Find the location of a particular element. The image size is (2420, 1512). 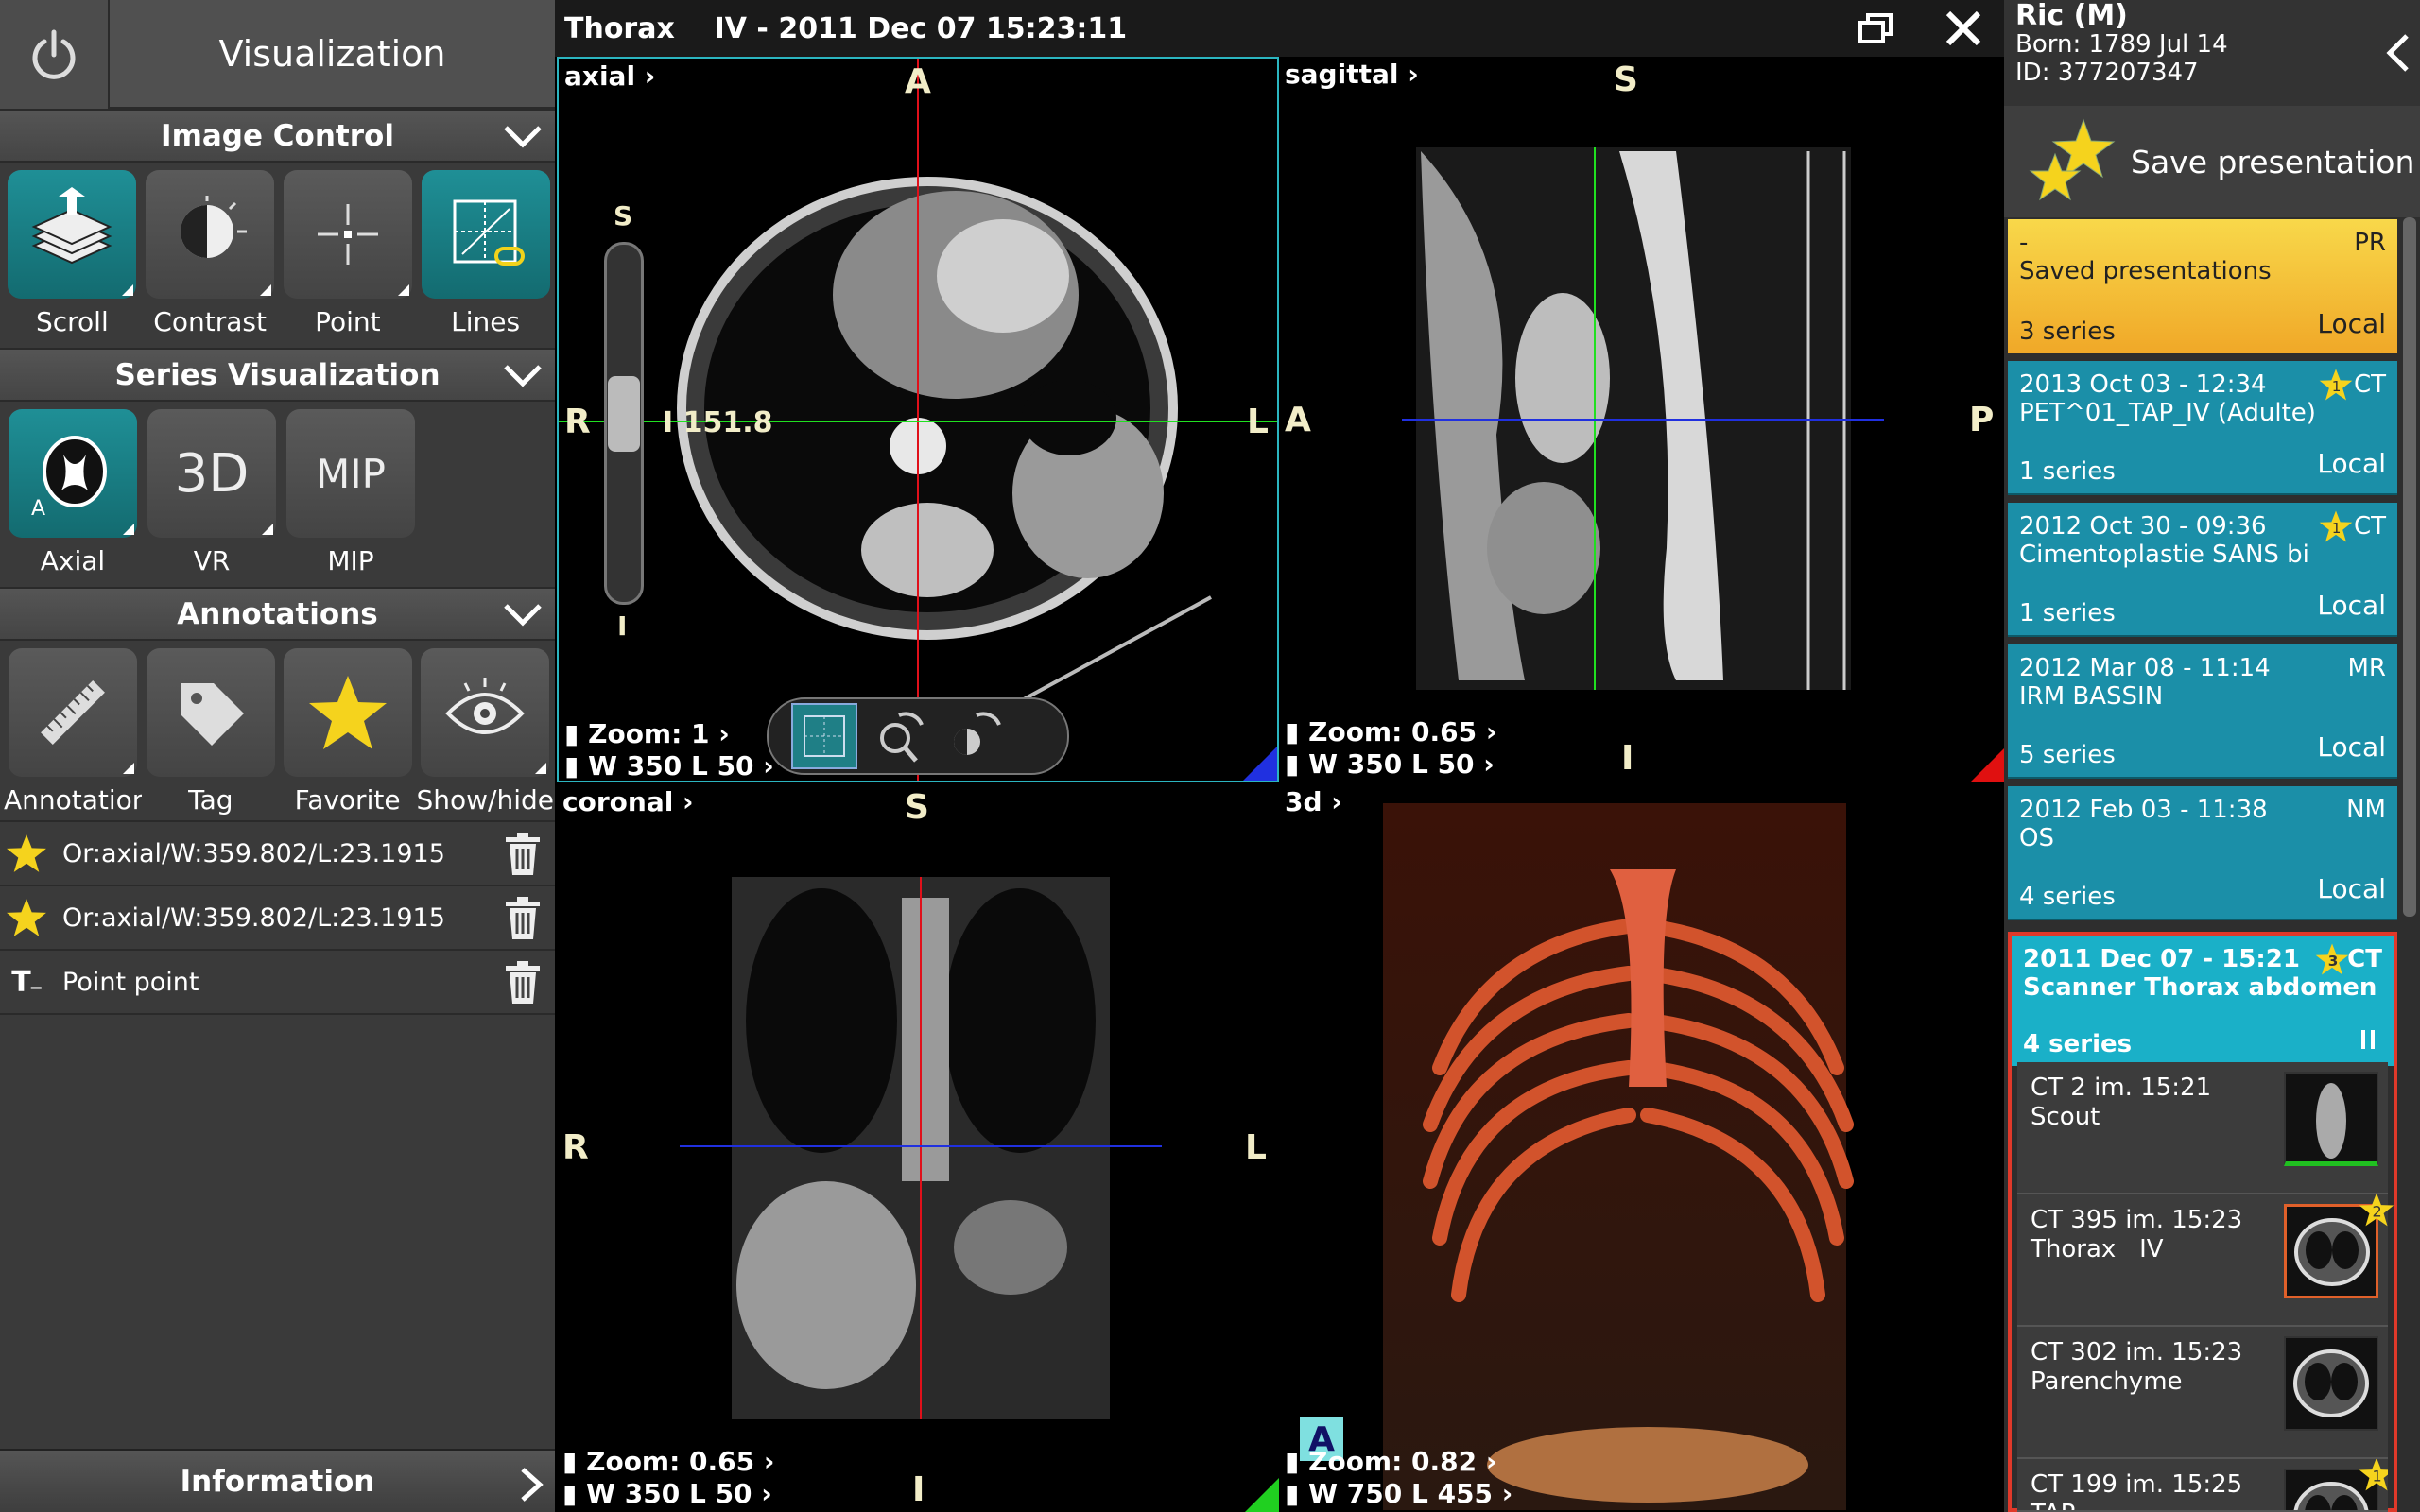

series-thumbnail is located at coordinates (2331, 1119).